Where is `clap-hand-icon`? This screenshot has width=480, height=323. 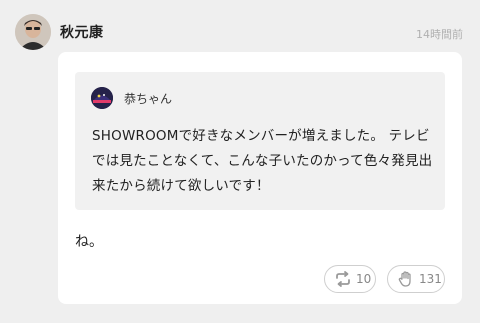 clap-hand-icon is located at coordinates (406, 279).